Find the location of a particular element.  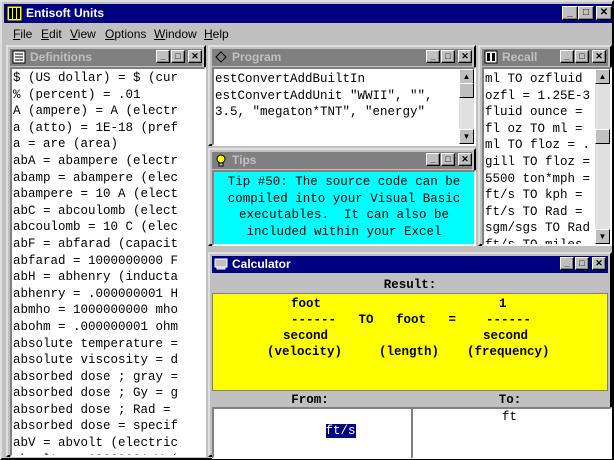

recall-line: gill TO floz = is located at coordinates (547, 162).